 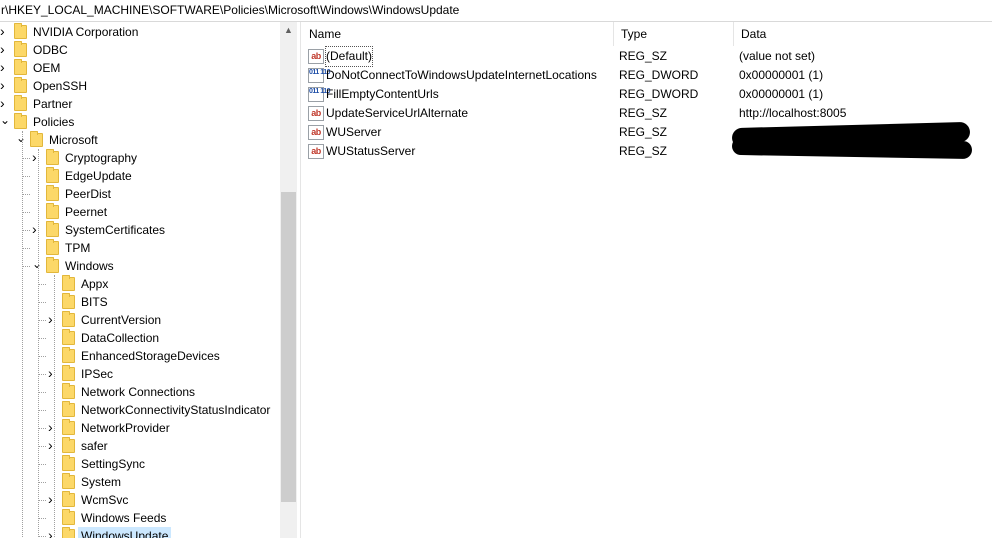 I want to click on tree-item-label: Cryptography, so click(x=101, y=158).